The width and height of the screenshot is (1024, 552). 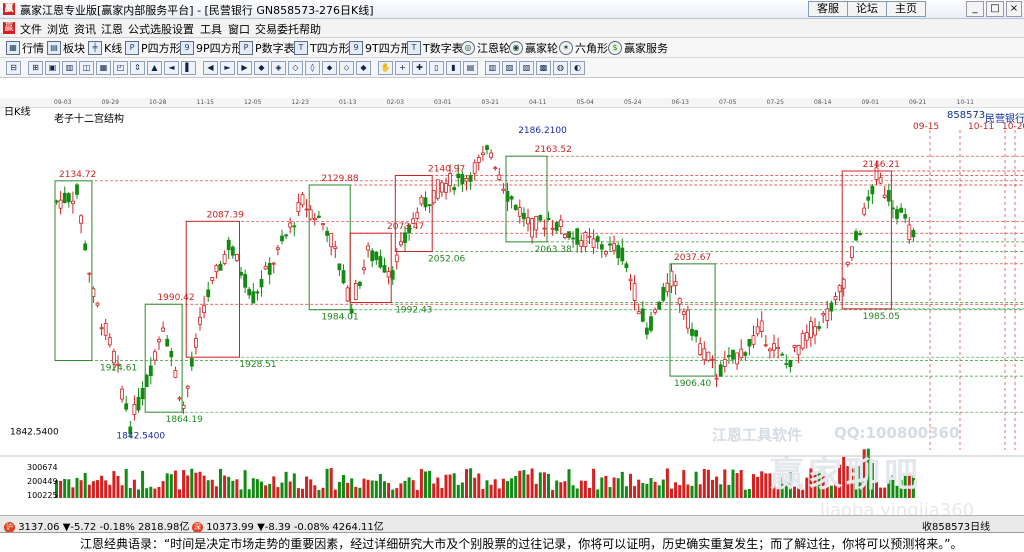 I want to click on price-label: 2140.97, so click(x=446, y=169).